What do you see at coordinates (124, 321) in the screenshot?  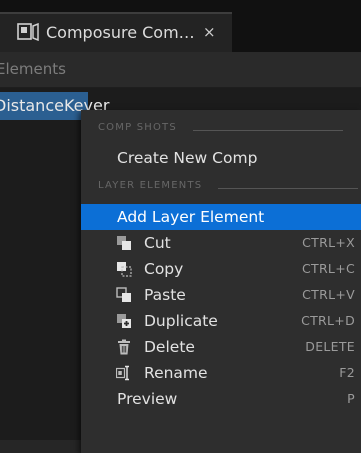 I see `duplicate-icon` at bounding box center [124, 321].